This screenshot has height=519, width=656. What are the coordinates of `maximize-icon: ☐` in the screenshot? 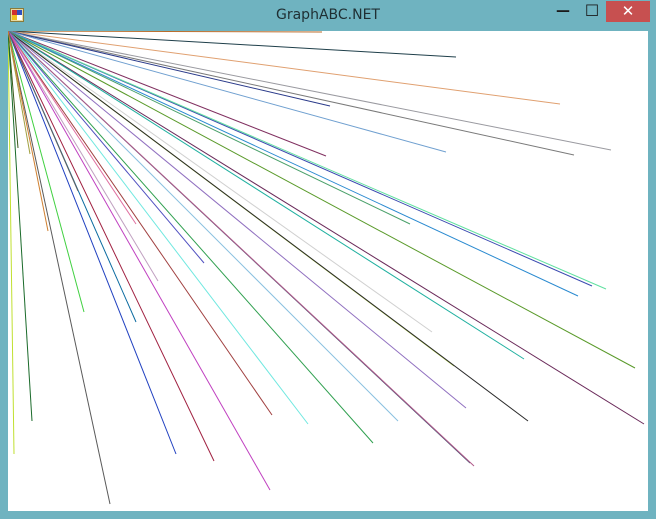 It's located at (592, 10).